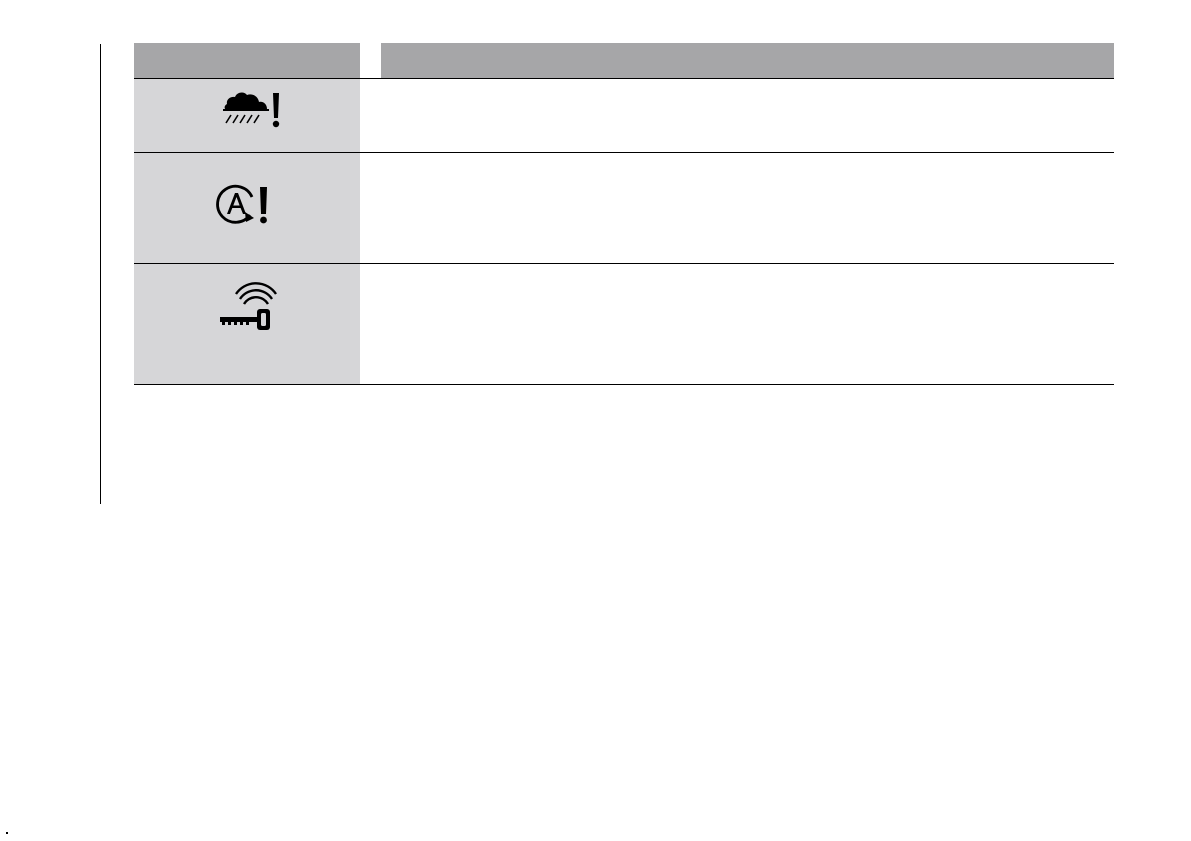  I want to click on rain-sensor-warning-icon, so click(251, 110).